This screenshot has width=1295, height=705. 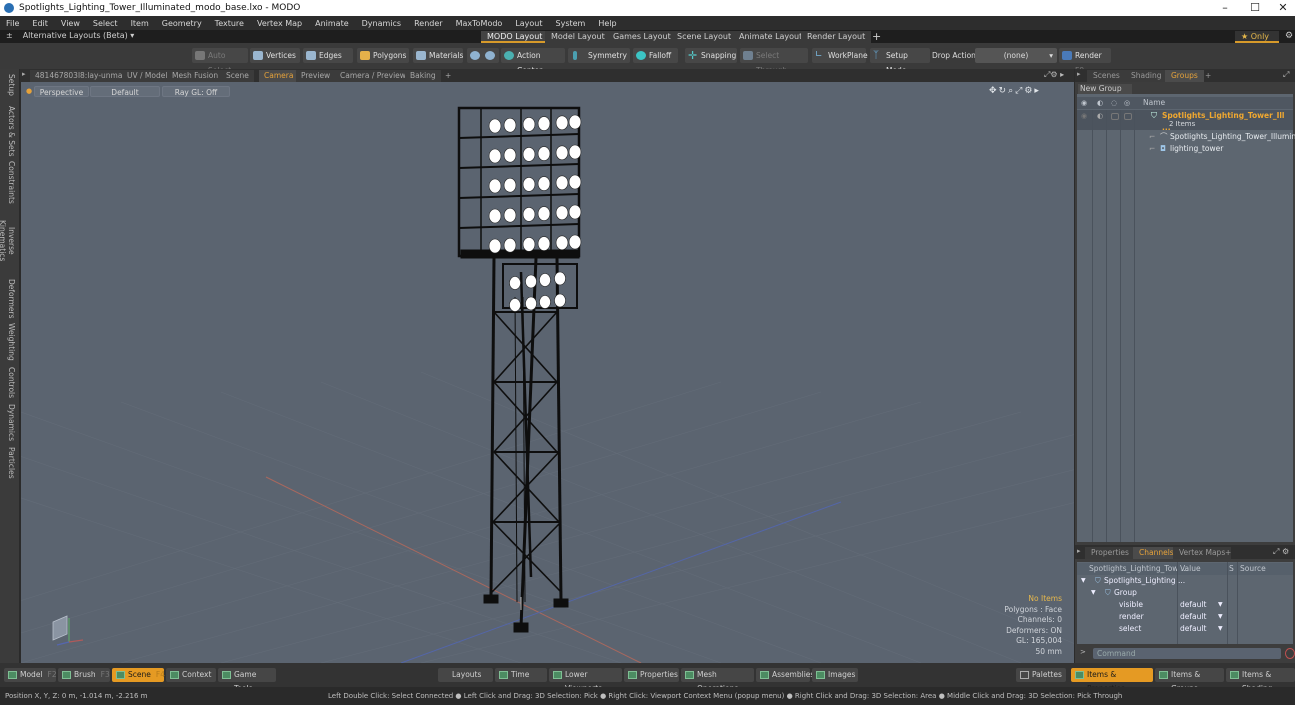 What do you see at coordinates (428, 23) in the screenshot?
I see `menu-render: Render` at bounding box center [428, 23].